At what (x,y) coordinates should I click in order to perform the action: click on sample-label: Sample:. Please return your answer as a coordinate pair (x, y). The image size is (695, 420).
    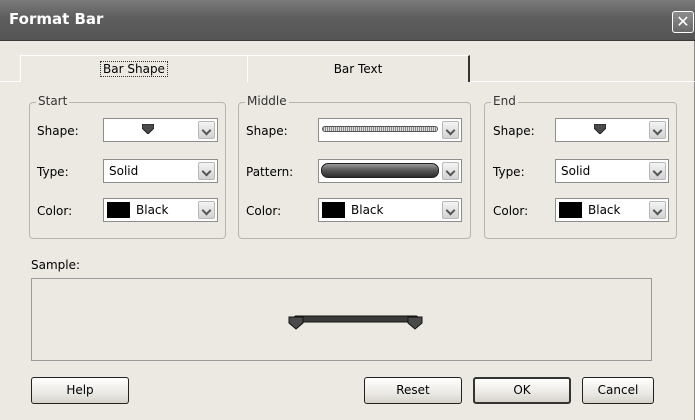
    Looking at the image, I should click on (56, 265).